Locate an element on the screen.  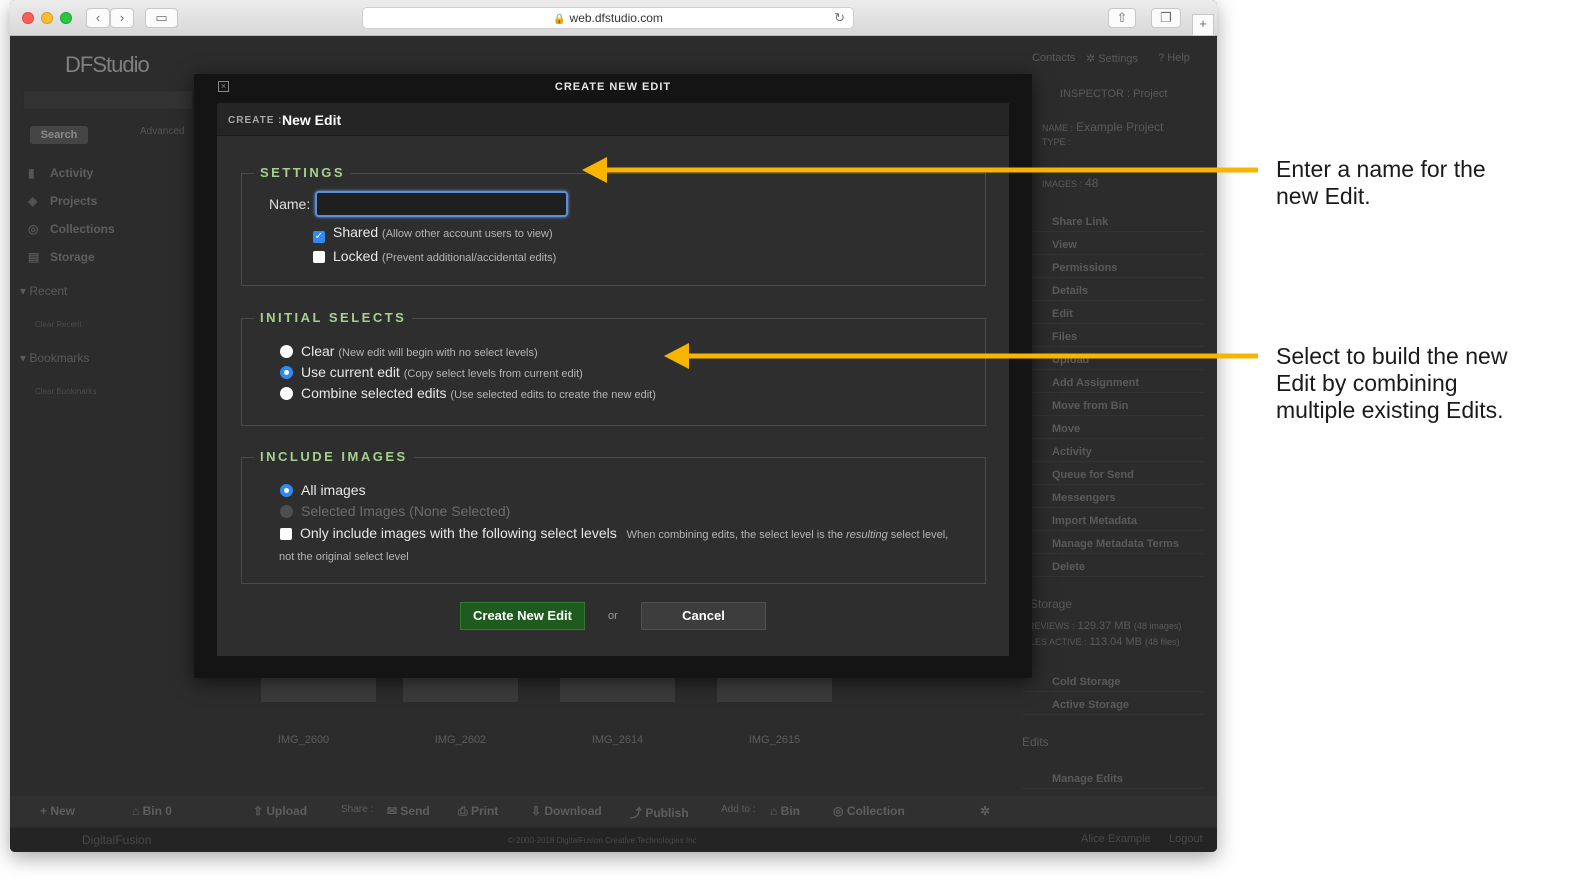
callout-arrows is located at coordinates (920, 263).